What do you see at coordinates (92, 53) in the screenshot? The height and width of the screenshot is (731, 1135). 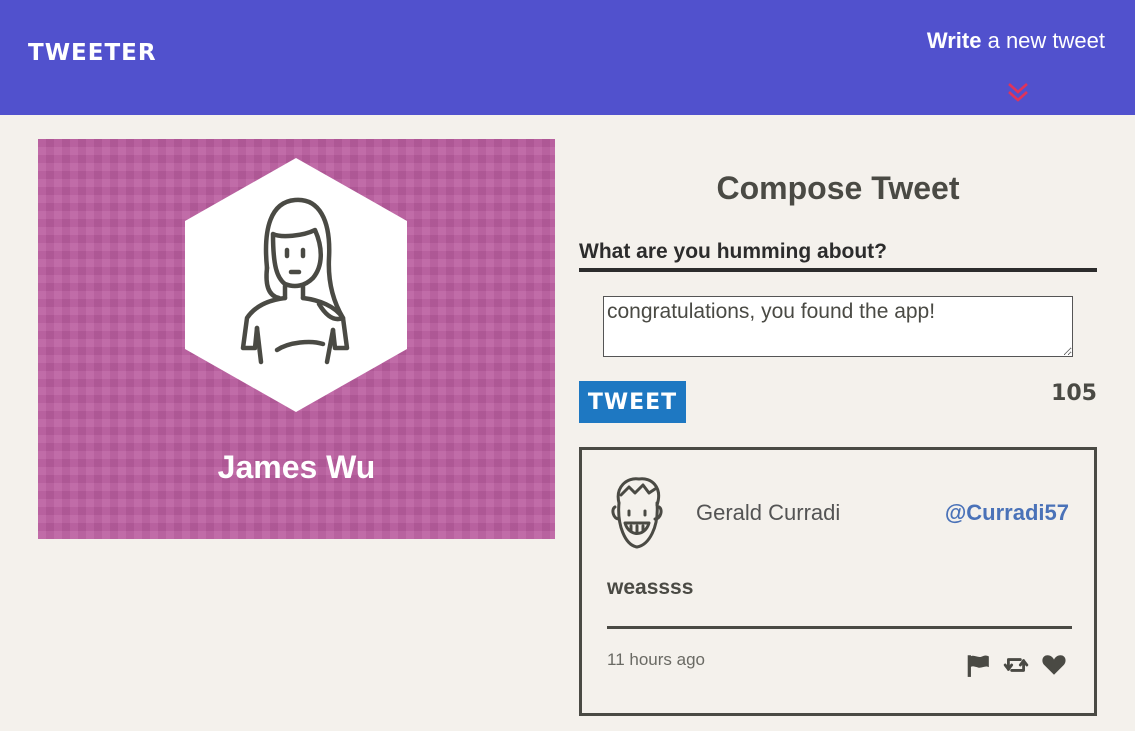 I see `brand-logo: TWEETER` at bounding box center [92, 53].